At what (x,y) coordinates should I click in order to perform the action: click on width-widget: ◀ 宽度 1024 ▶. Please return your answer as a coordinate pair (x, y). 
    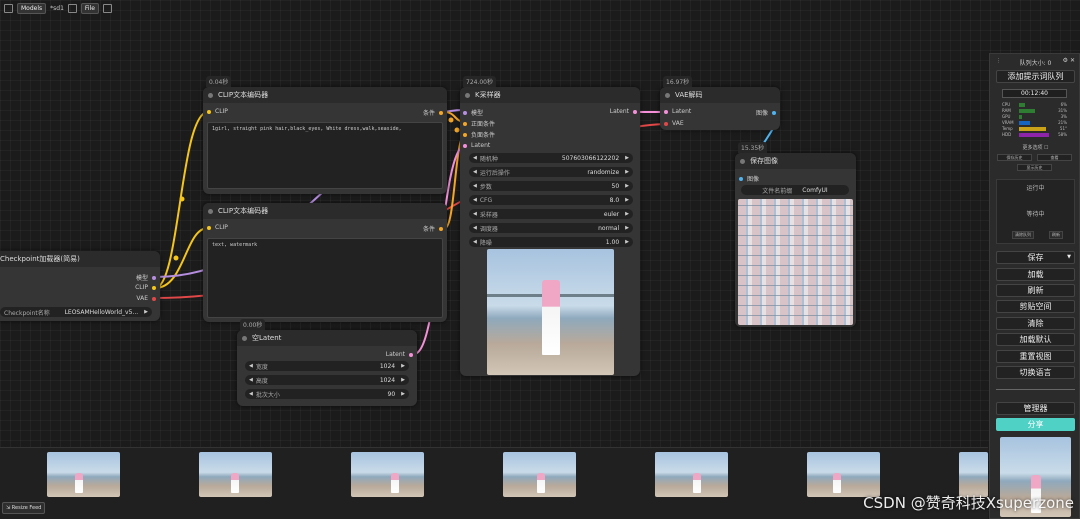
    Looking at the image, I should click on (327, 366).